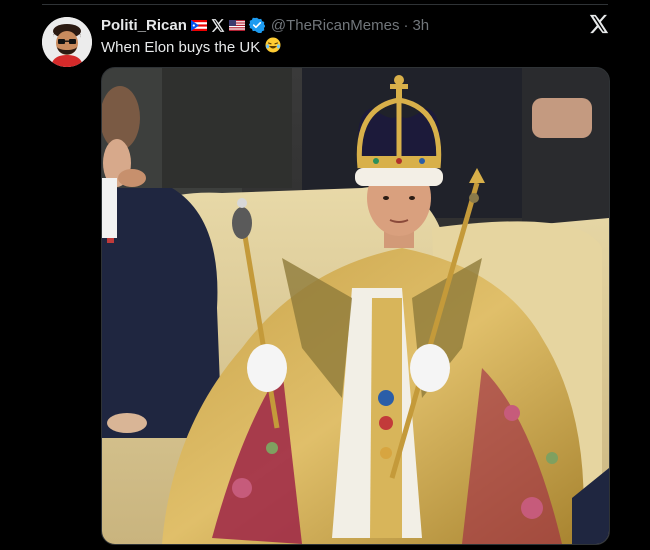  I want to click on timestamp: 3h, so click(420, 25).